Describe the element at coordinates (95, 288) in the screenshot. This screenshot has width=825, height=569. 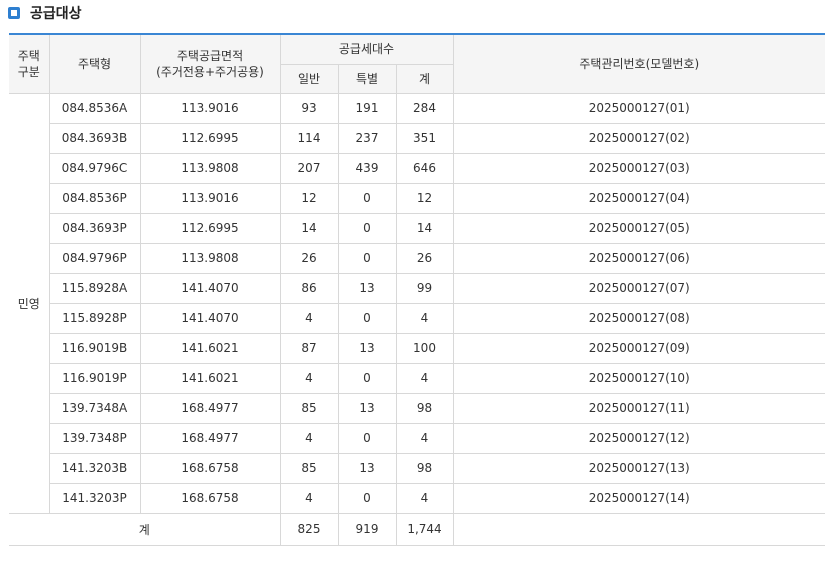
I see `cell-type: 115.8928A` at that location.